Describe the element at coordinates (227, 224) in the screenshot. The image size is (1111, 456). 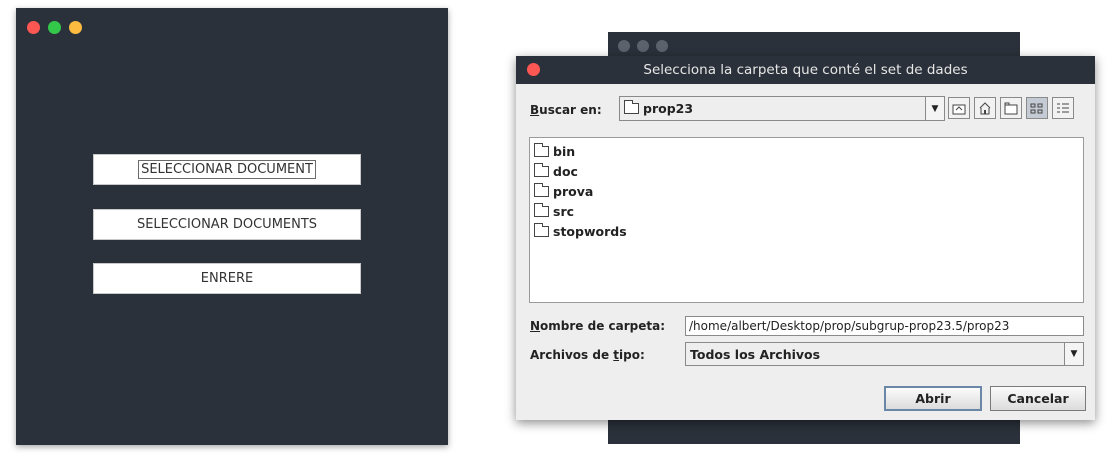
I see `select-documents-button: SELECCIONAR DOCUMENTS` at that location.